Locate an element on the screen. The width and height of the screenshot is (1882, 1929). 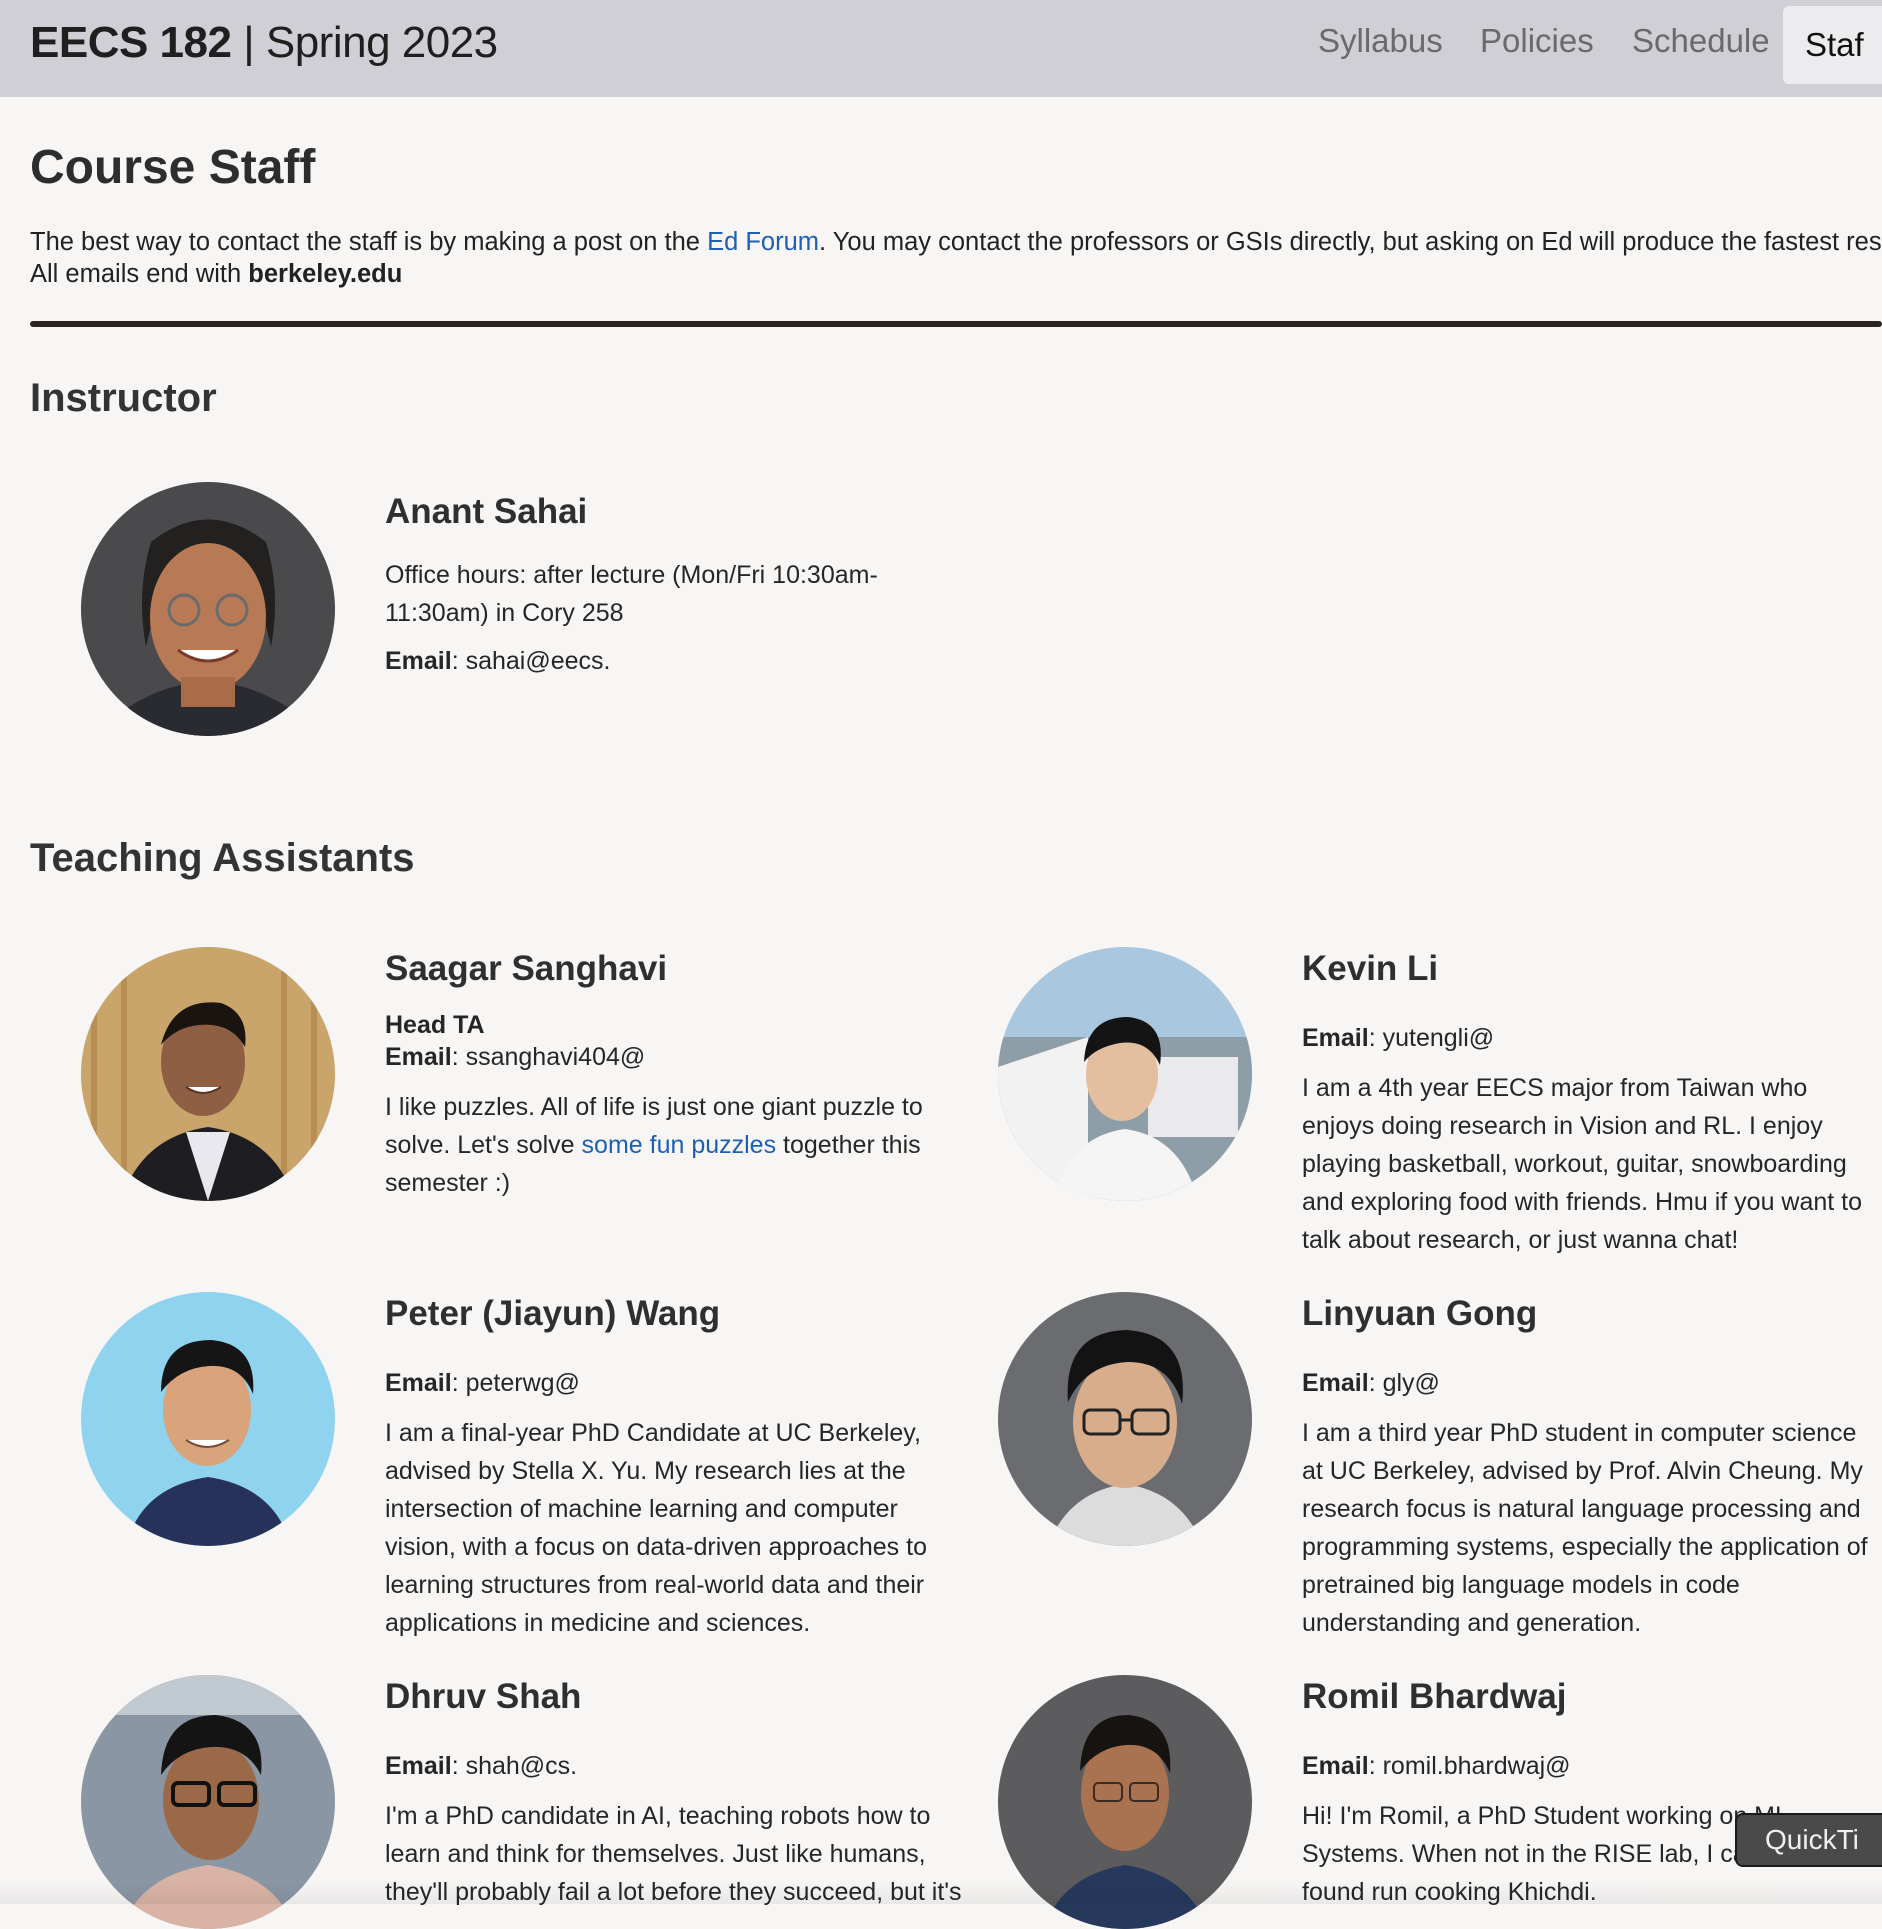
ta-email-line: Email: shah@cs. is located at coordinates (675, 1766).